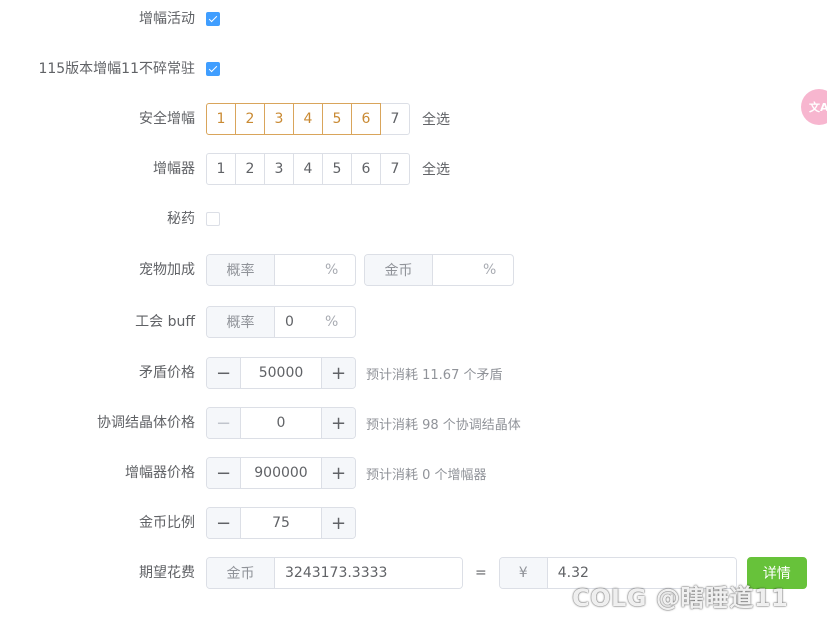 Image resolution: width=827 pixels, height=628 pixels. Describe the element at coordinates (250, 169) in the screenshot. I see `booster-level-2-button: 2` at that location.